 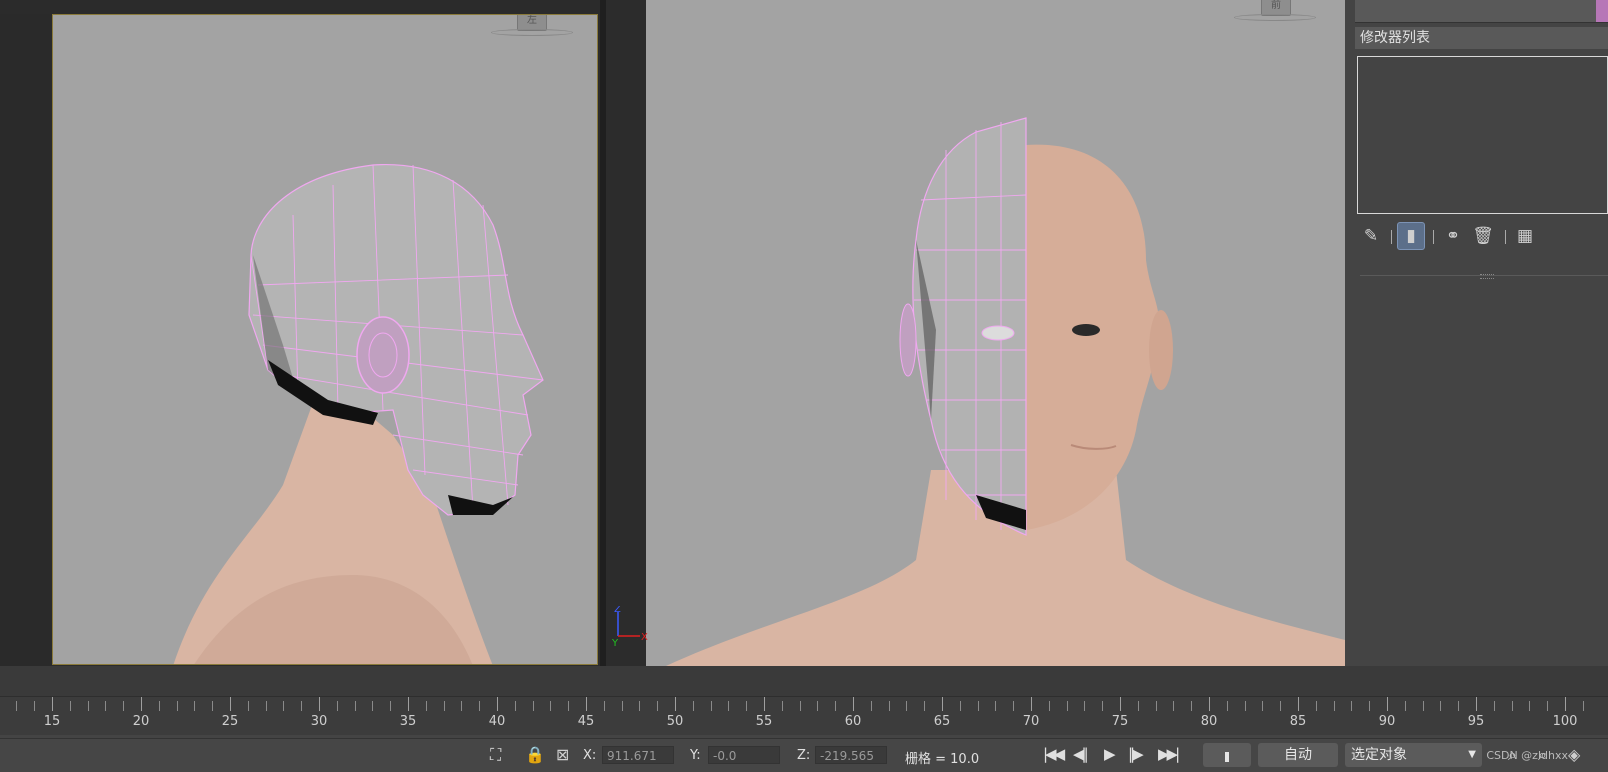 I want to click on x-coord-field: 911.671, so click(x=638, y=755).